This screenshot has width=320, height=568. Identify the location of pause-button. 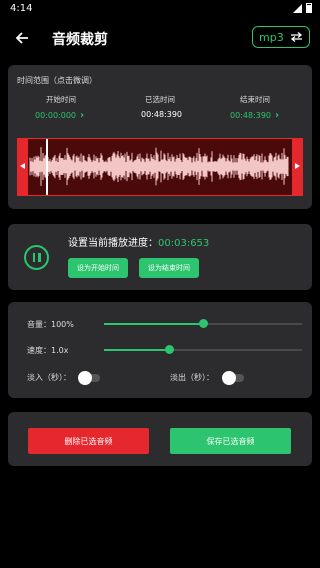
(36, 257).